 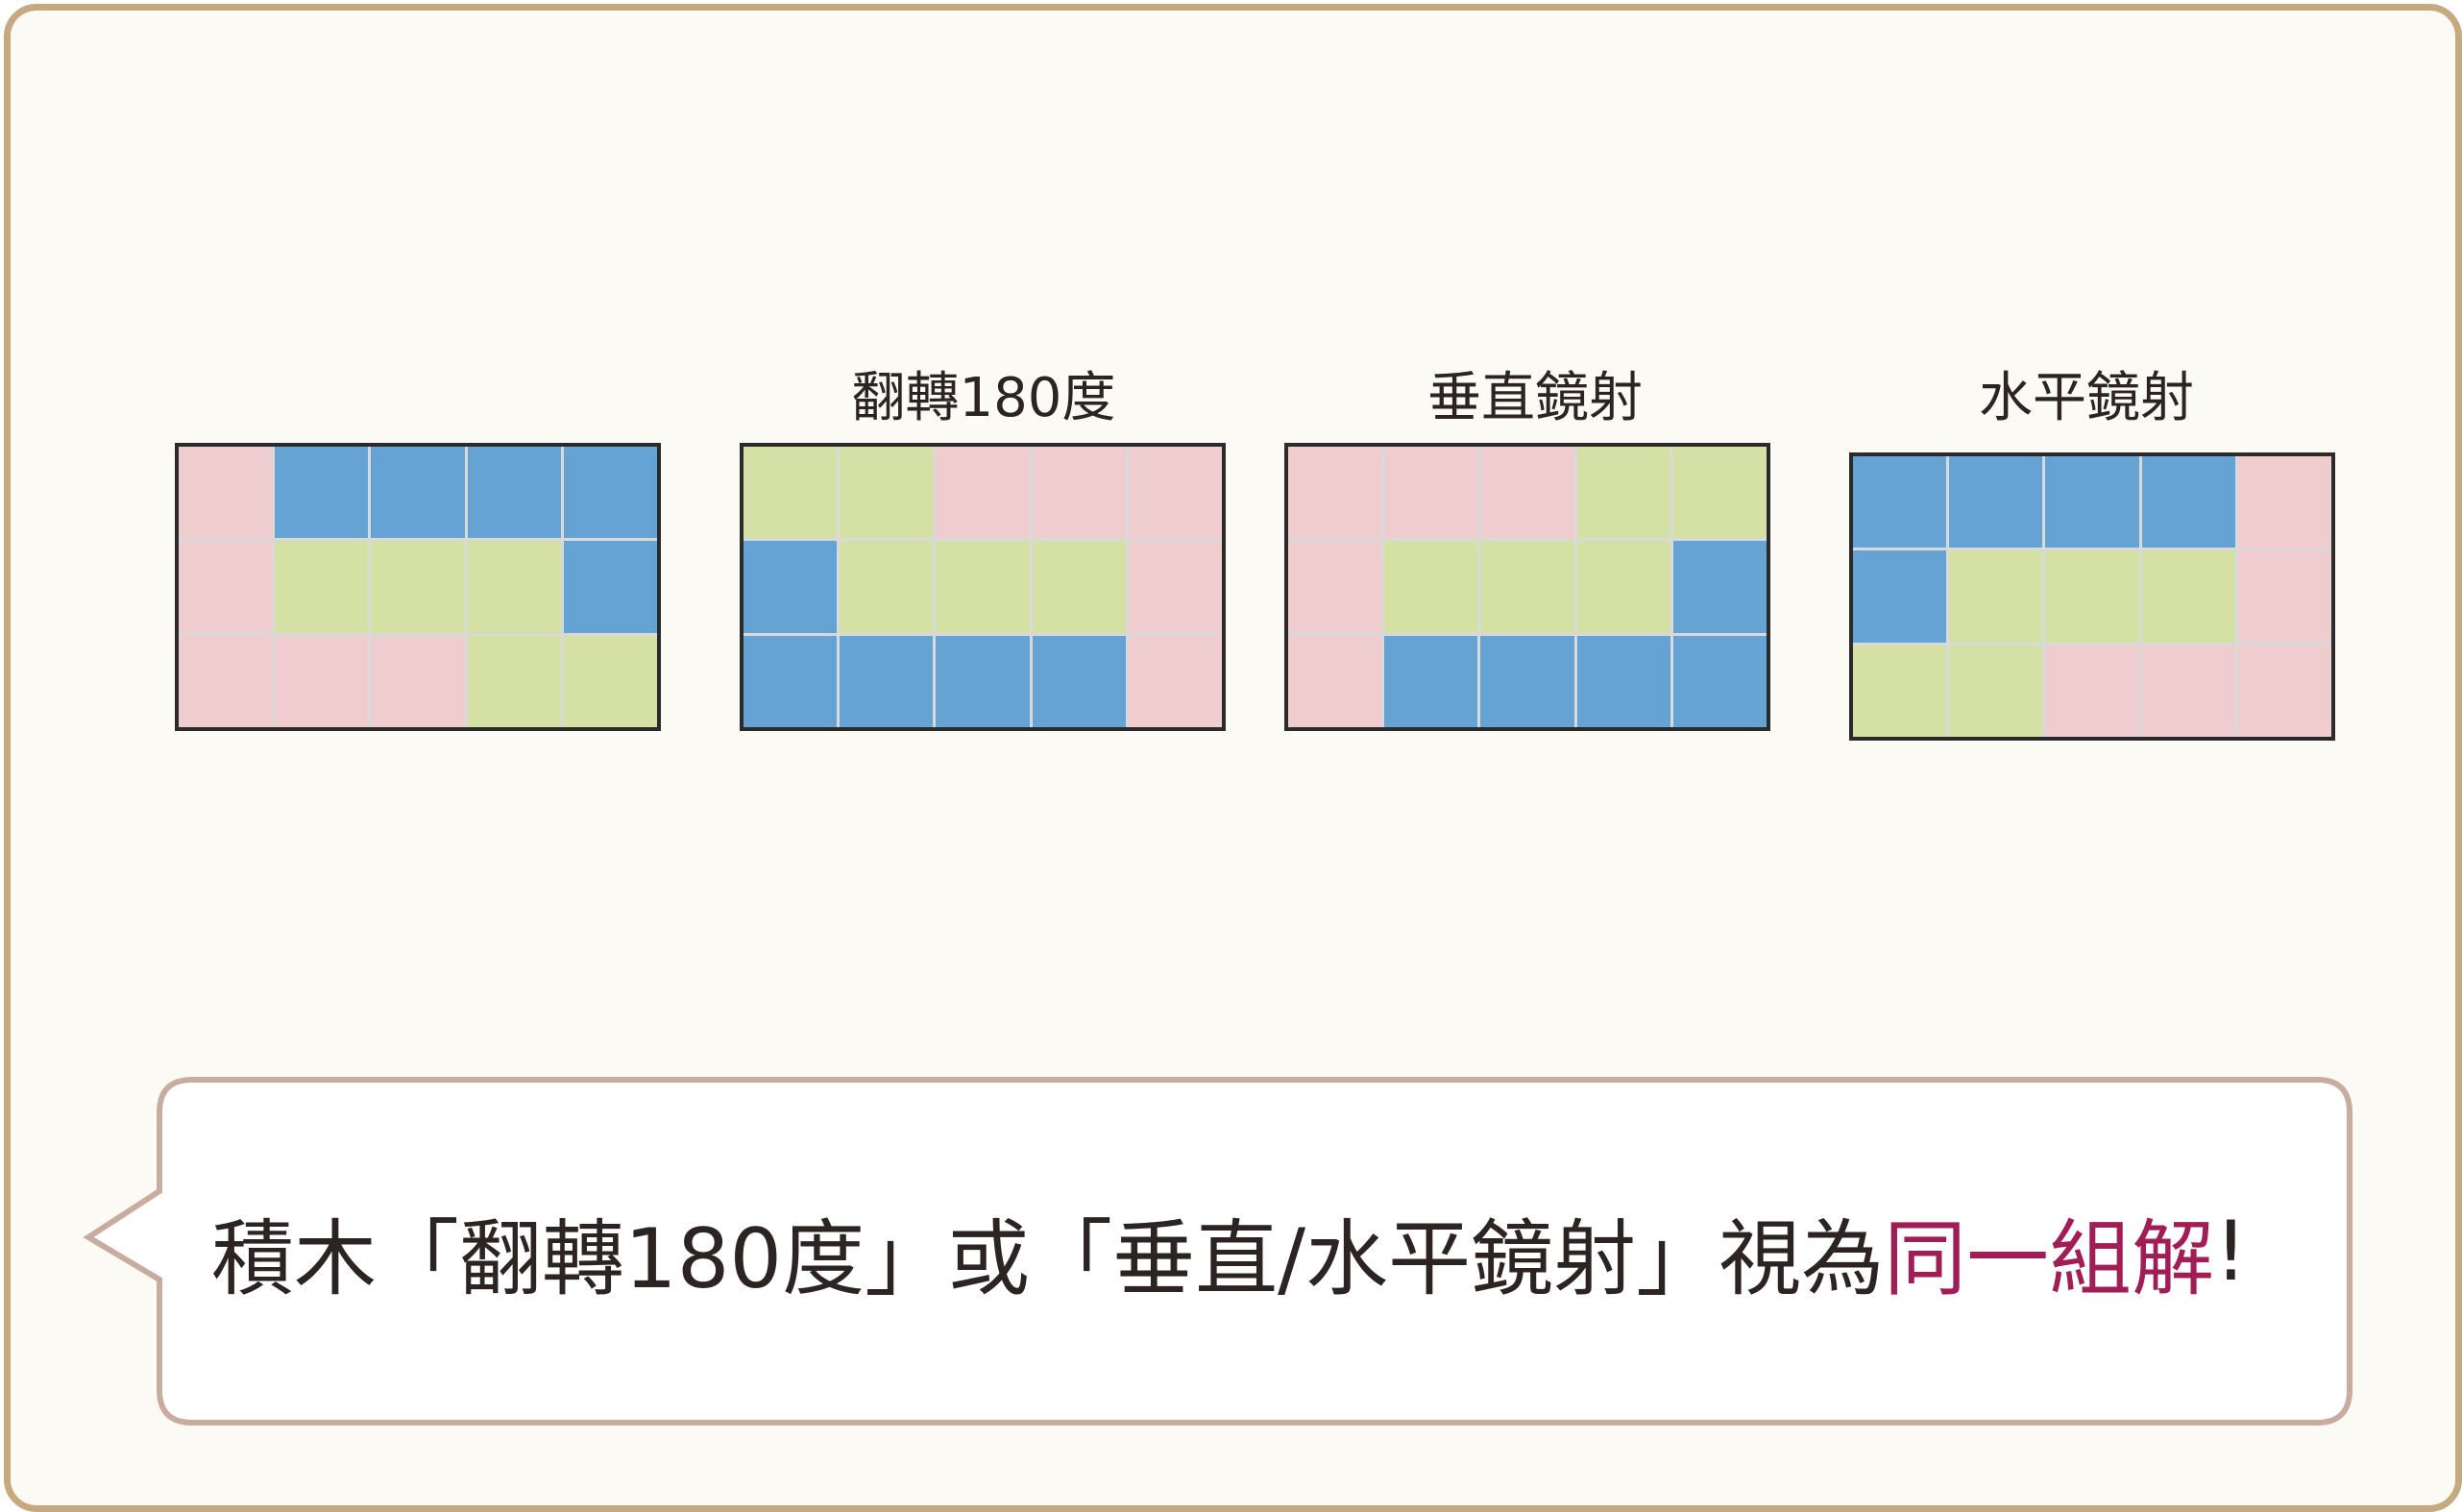 What do you see at coordinates (1048, 1259) in the screenshot?
I see `caption-main: 積木「翻轉180度」或「垂直/水平鏡射」視為` at bounding box center [1048, 1259].